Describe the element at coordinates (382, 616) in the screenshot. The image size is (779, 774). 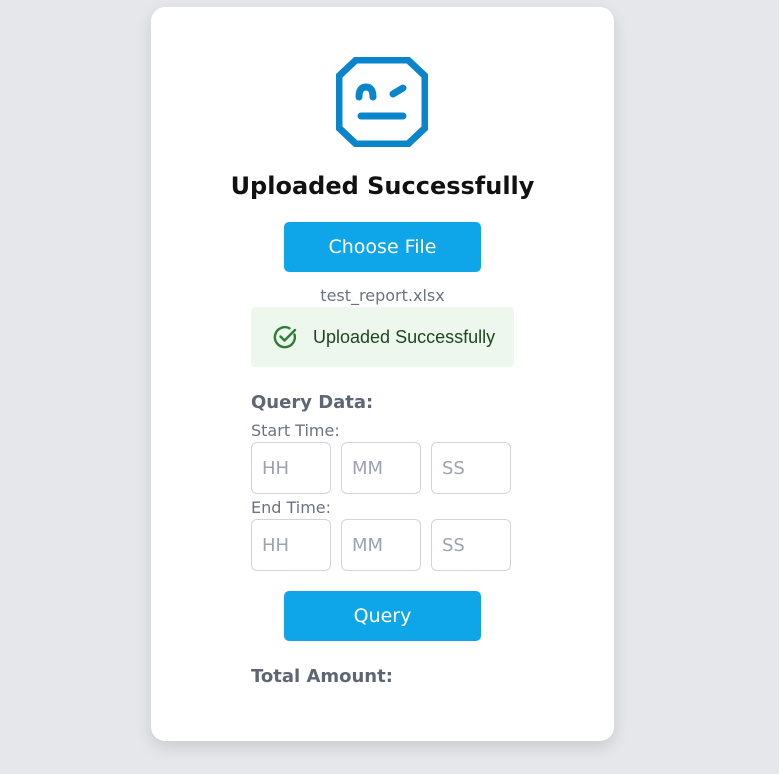
I see `query-button: Query` at that location.